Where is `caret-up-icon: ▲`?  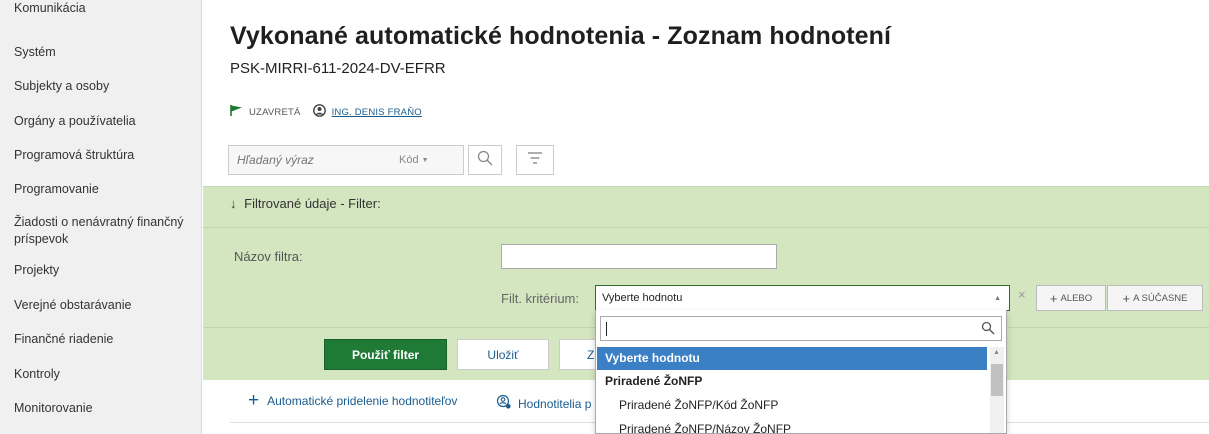 caret-up-icon: ▲ is located at coordinates (997, 298).